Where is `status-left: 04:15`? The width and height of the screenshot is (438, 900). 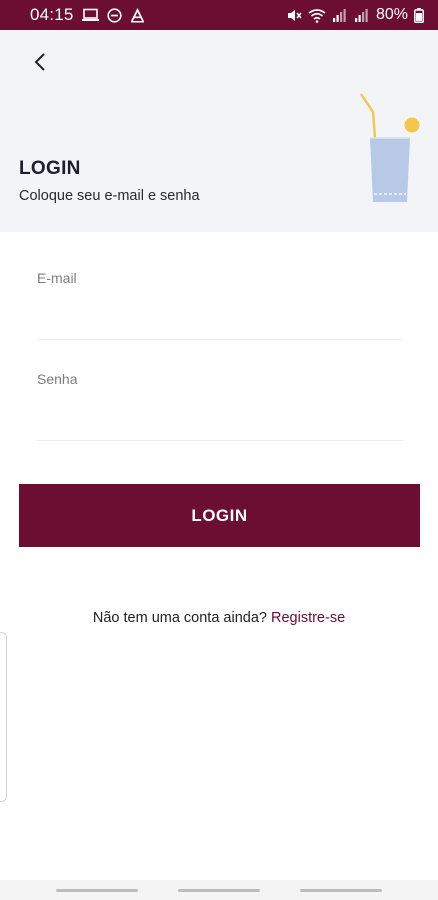 status-left: 04:15 is located at coordinates (158, 15).